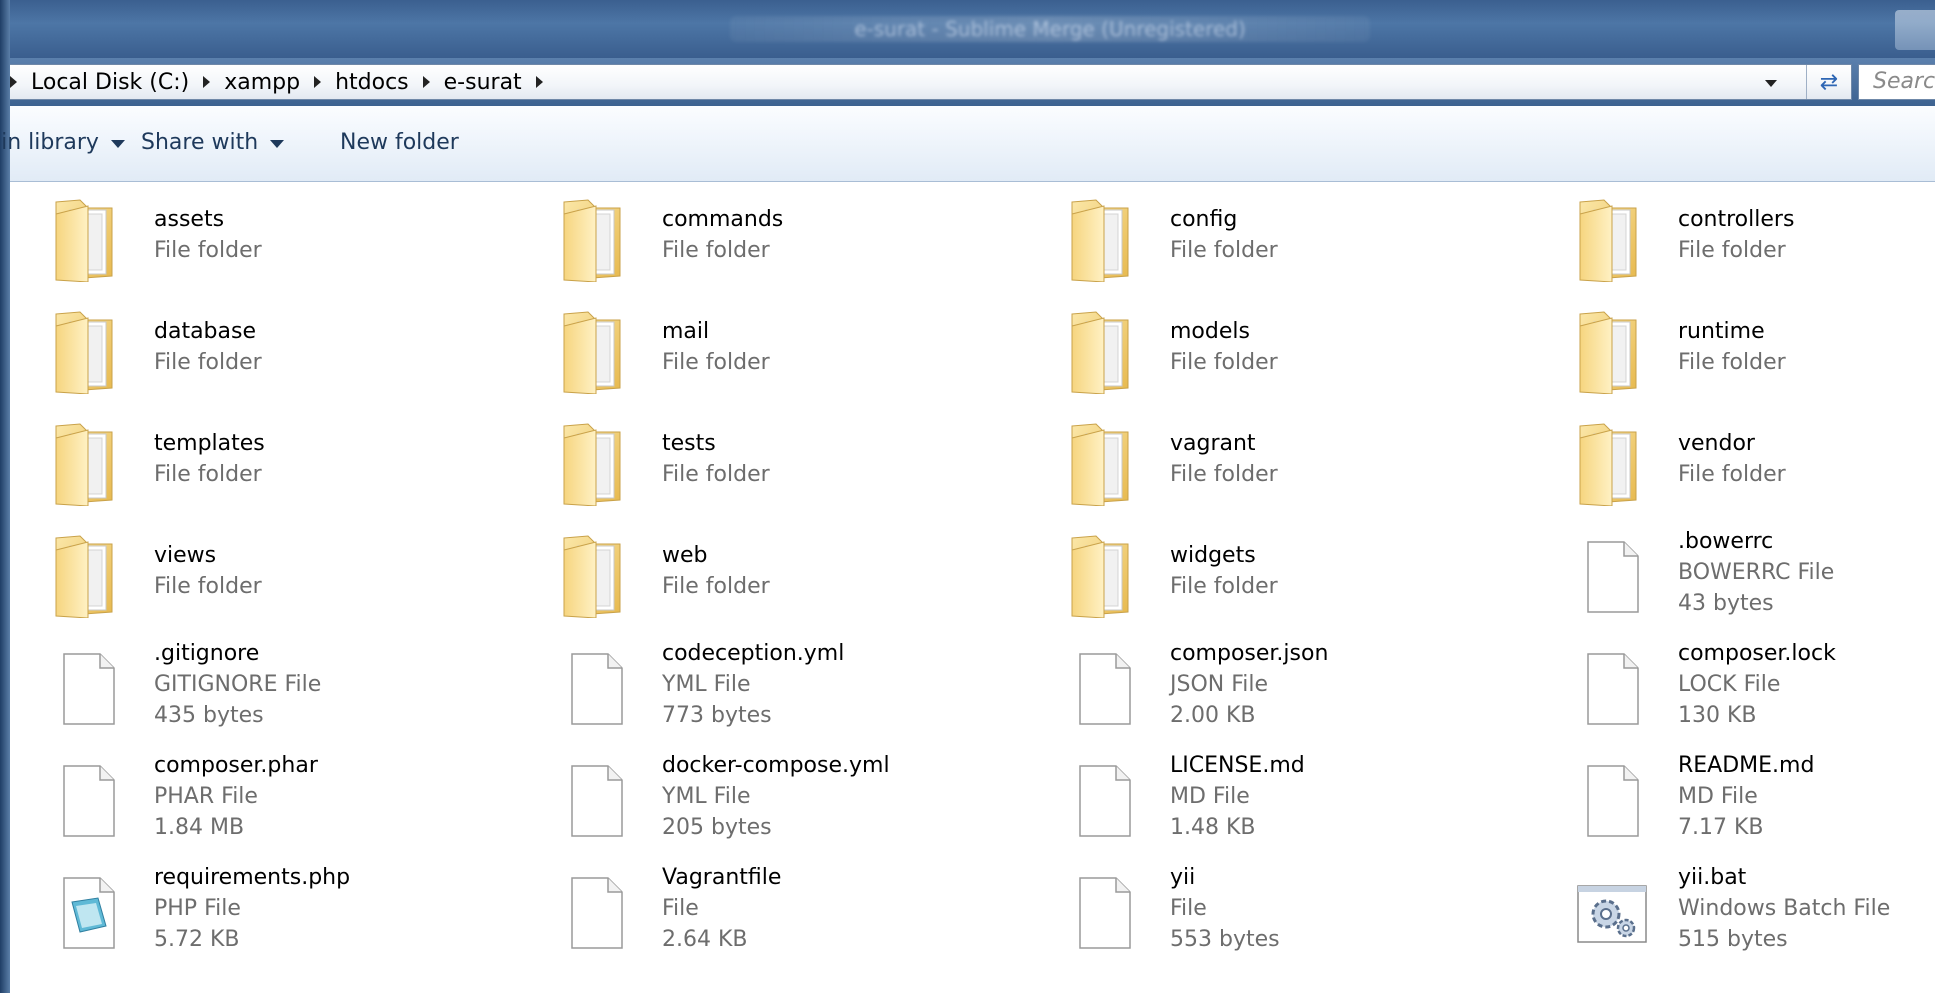 The image size is (1935, 993). What do you see at coordinates (260, 236) in the screenshot?
I see `file-item: assets File folder` at bounding box center [260, 236].